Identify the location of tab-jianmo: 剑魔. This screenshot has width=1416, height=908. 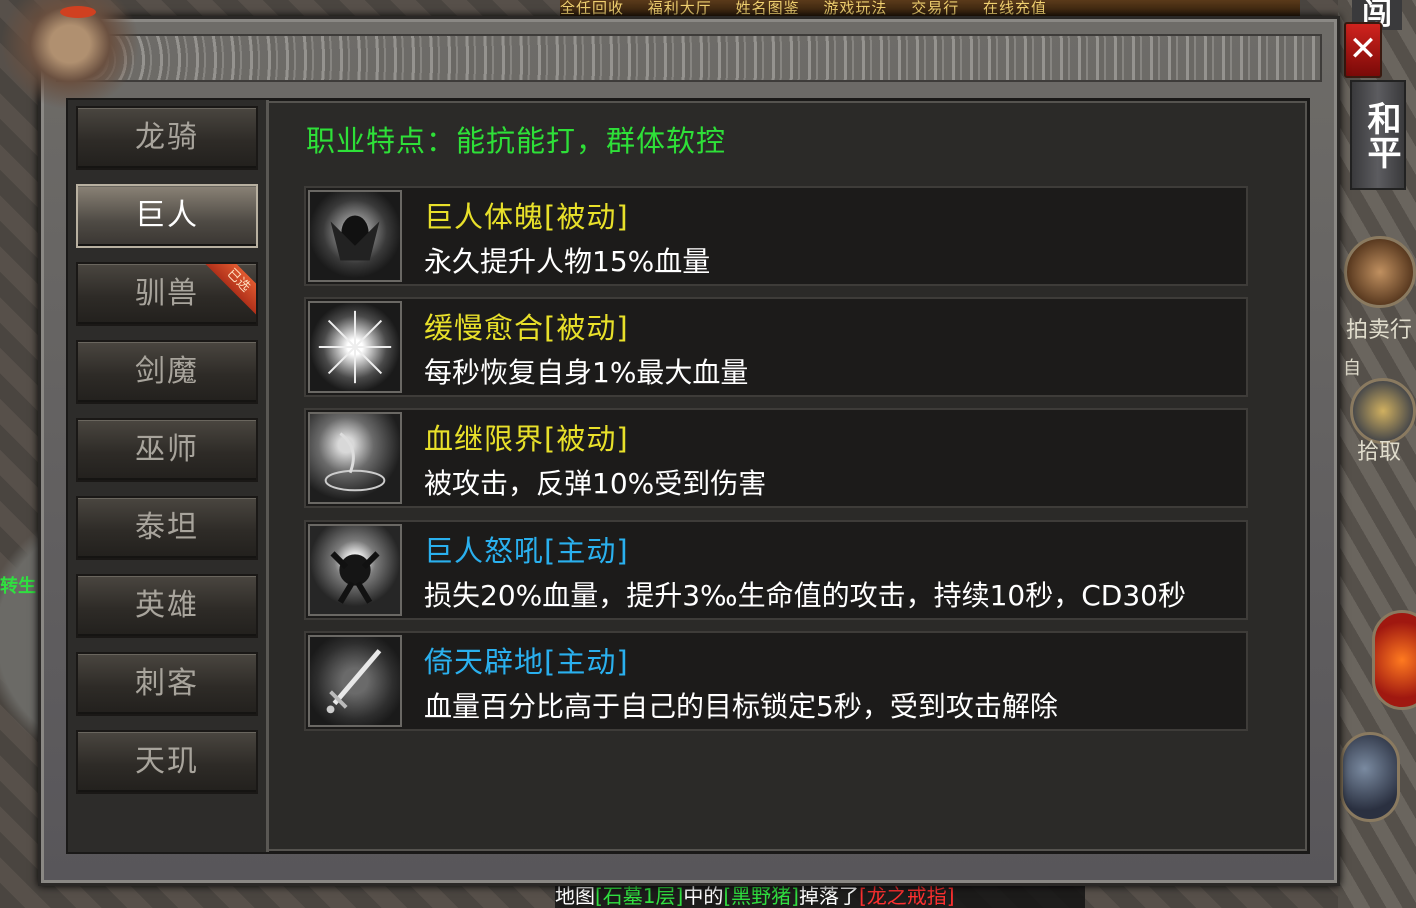
(167, 372).